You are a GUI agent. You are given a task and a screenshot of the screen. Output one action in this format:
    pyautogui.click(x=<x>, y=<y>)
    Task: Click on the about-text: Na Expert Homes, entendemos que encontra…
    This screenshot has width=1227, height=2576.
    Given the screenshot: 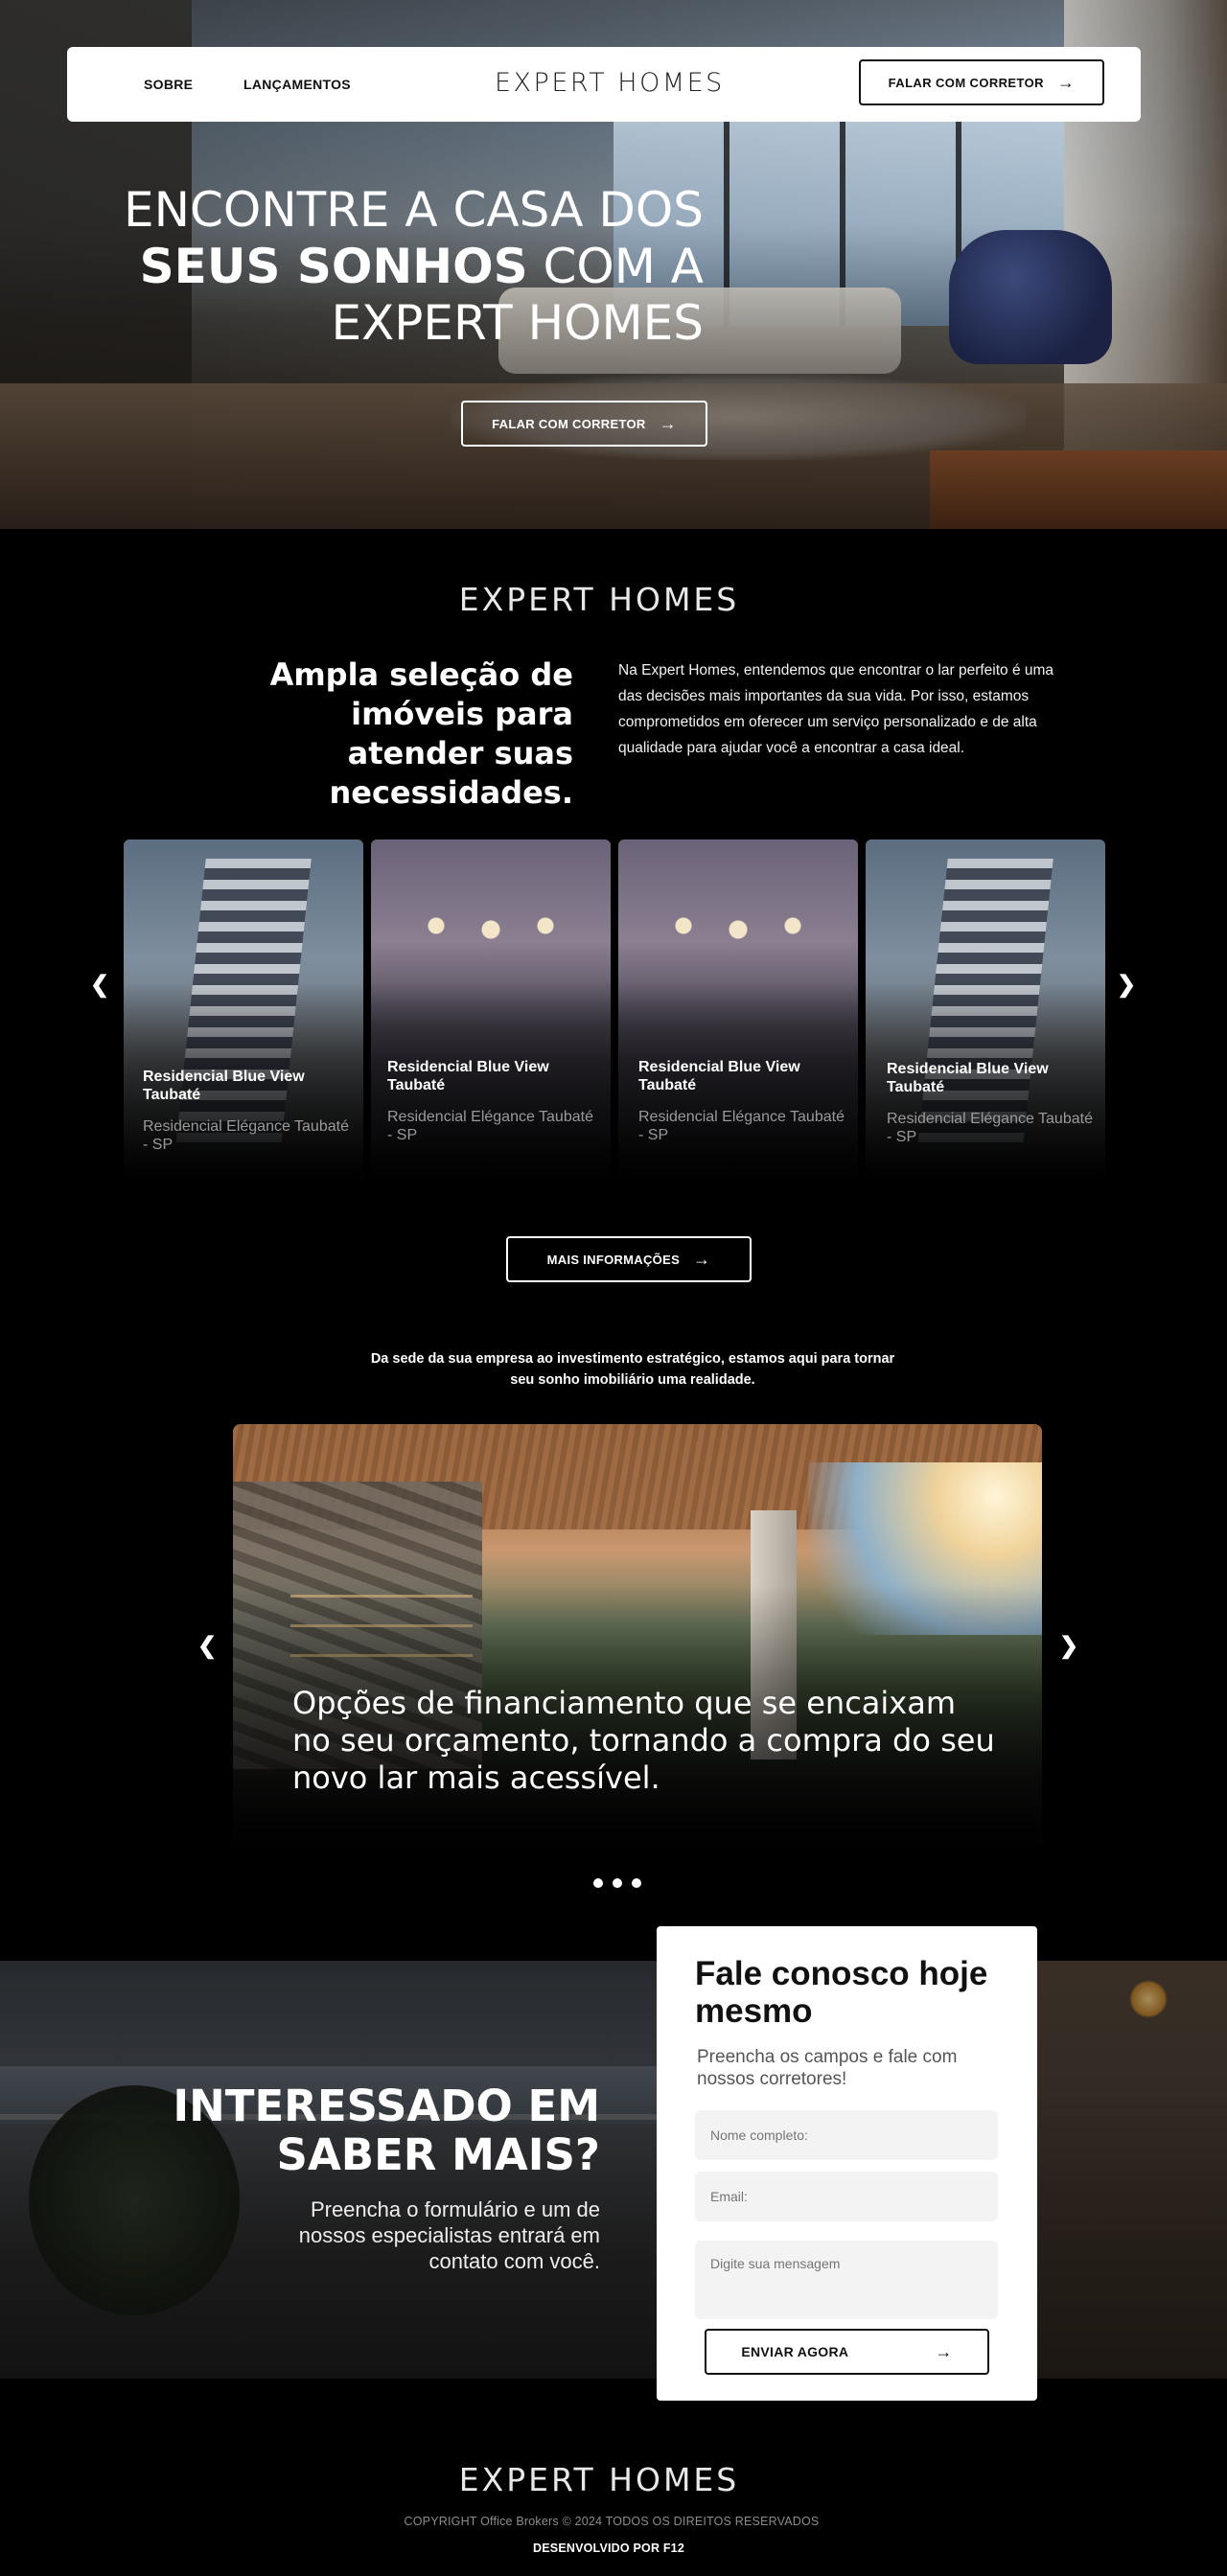 What is the action you would take?
    pyautogui.click(x=836, y=709)
    